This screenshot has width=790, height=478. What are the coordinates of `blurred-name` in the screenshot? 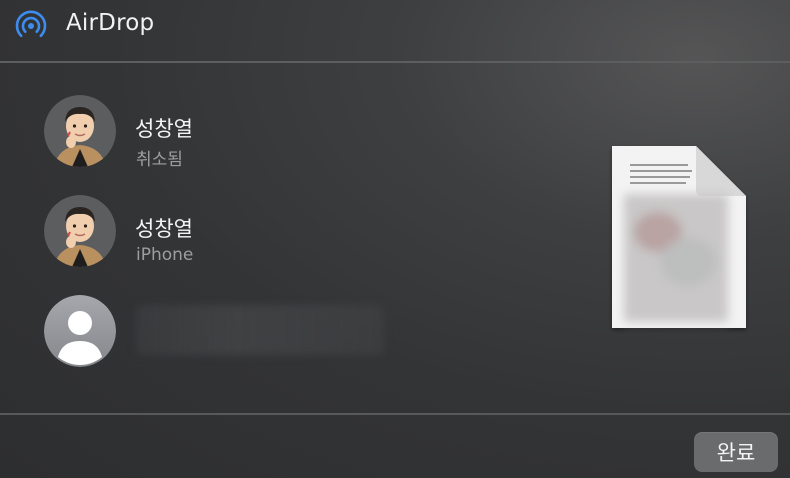 It's located at (260, 330).